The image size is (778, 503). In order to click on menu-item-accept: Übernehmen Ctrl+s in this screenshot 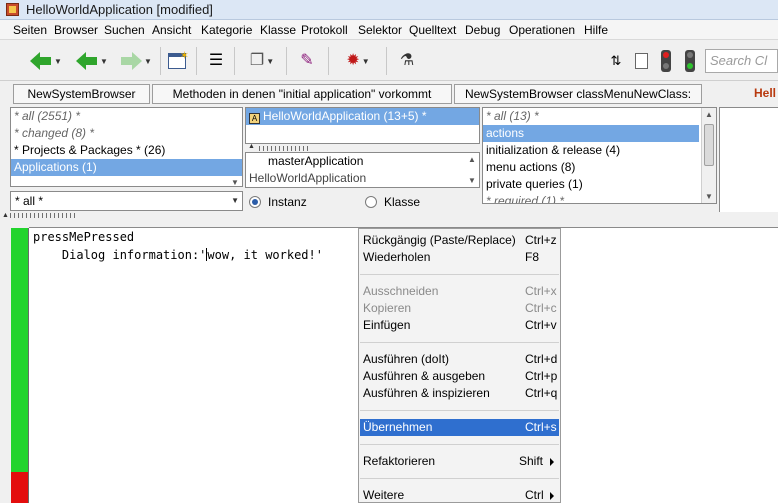, I will do `click(459, 427)`.